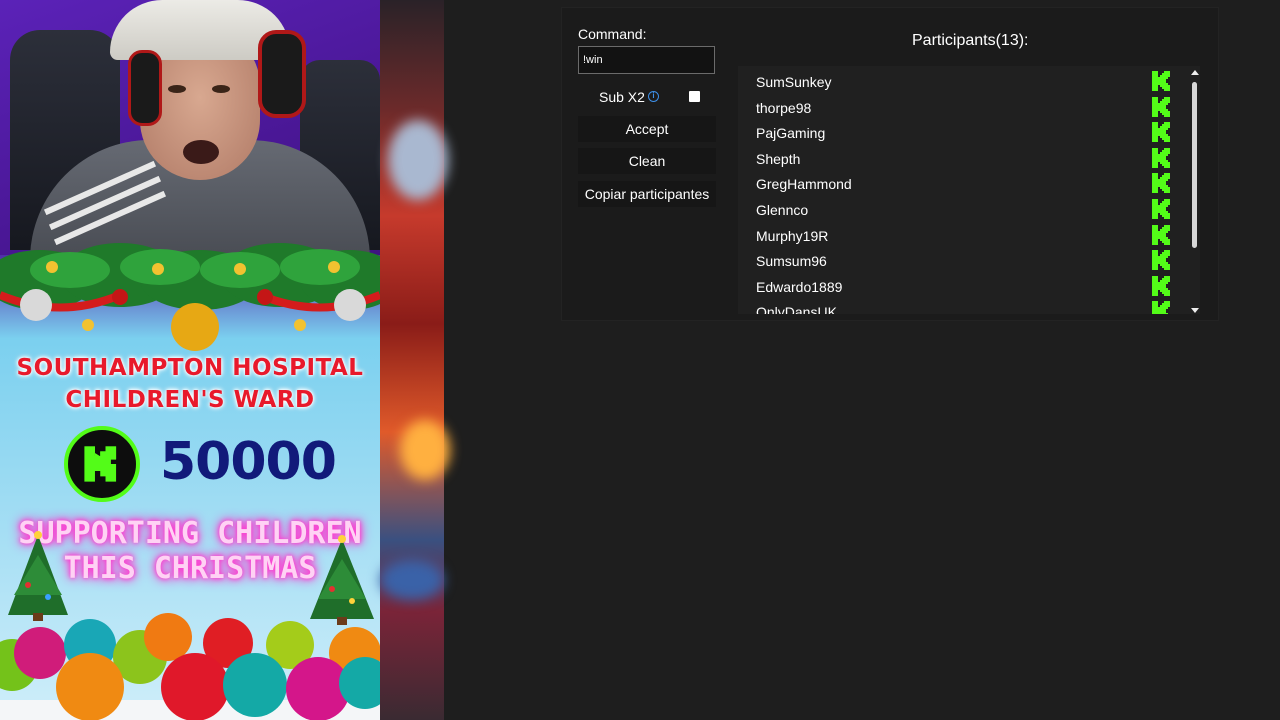  I want to click on participant-name: Murphy19R, so click(792, 235).